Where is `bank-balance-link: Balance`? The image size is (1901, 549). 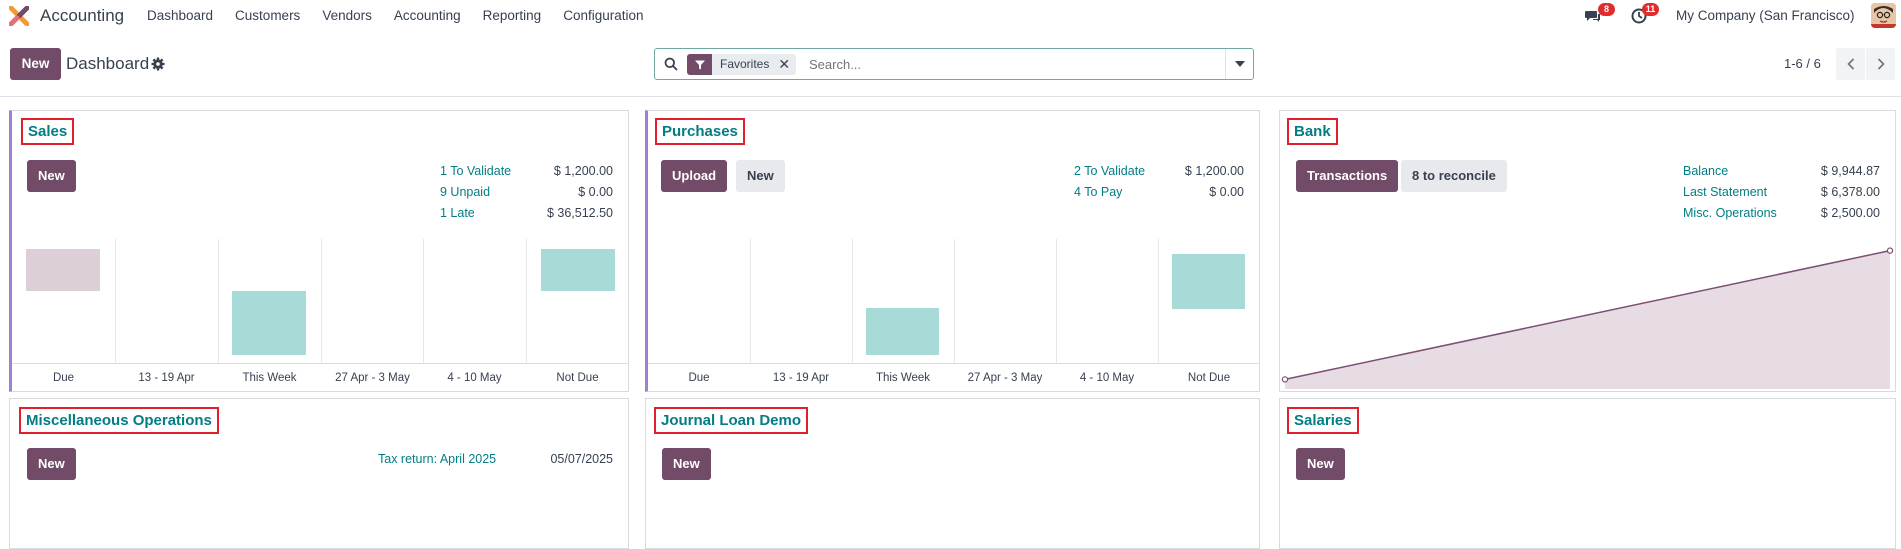
bank-balance-link: Balance is located at coordinates (1705, 171).